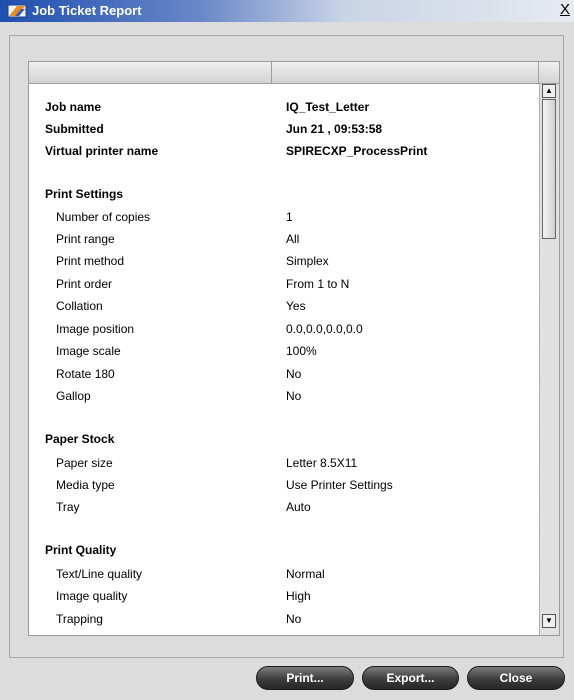  What do you see at coordinates (88, 351) in the screenshot?
I see `setting-label: Image scale` at bounding box center [88, 351].